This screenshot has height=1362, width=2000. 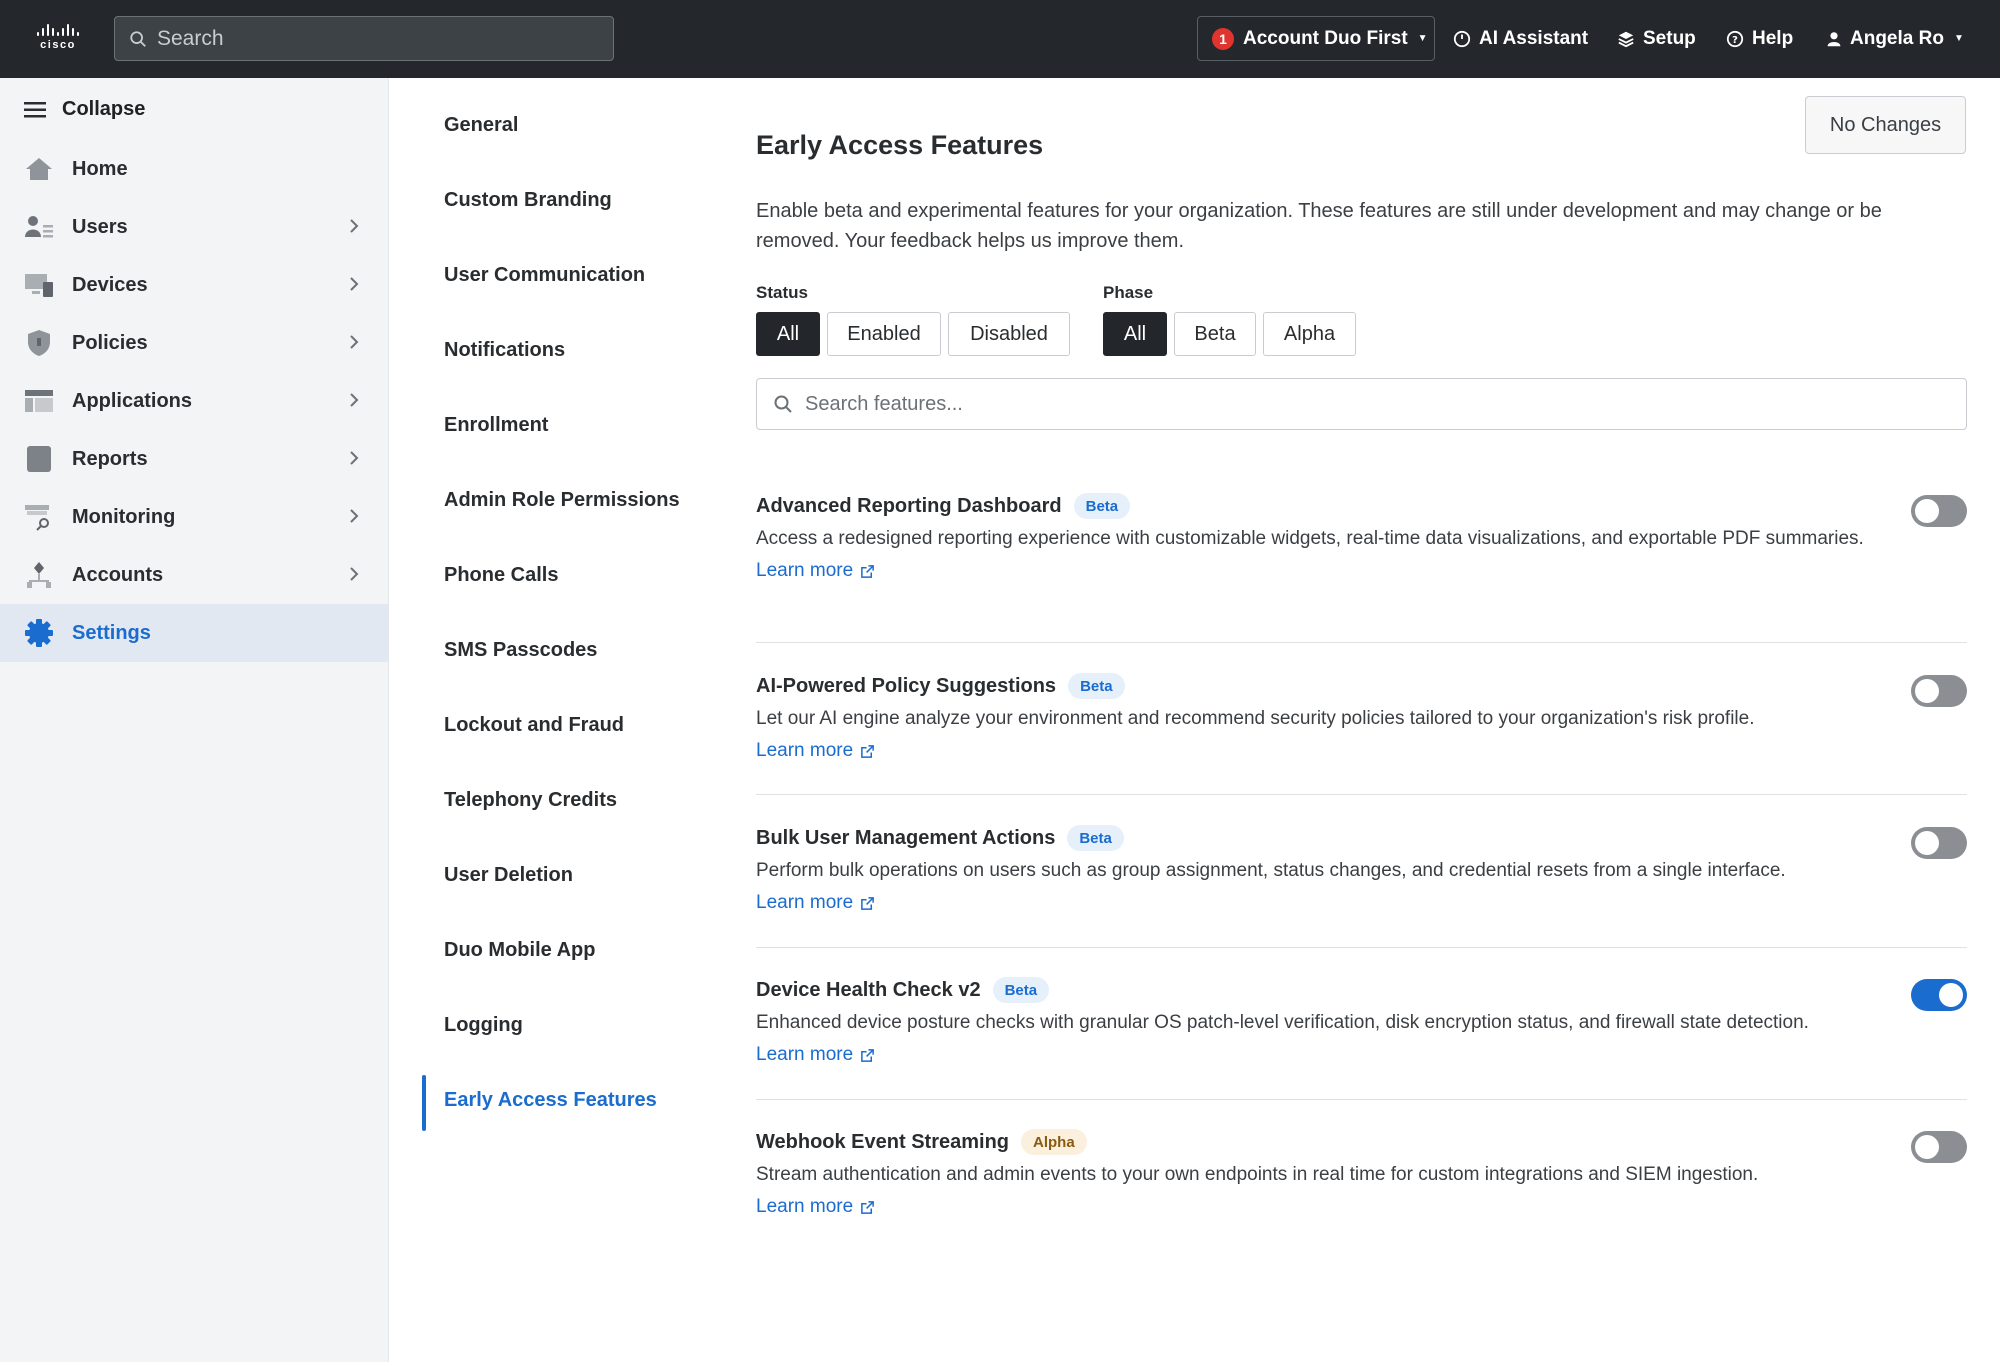 I want to click on subnav-user-communication: User Communication, so click(x=544, y=275).